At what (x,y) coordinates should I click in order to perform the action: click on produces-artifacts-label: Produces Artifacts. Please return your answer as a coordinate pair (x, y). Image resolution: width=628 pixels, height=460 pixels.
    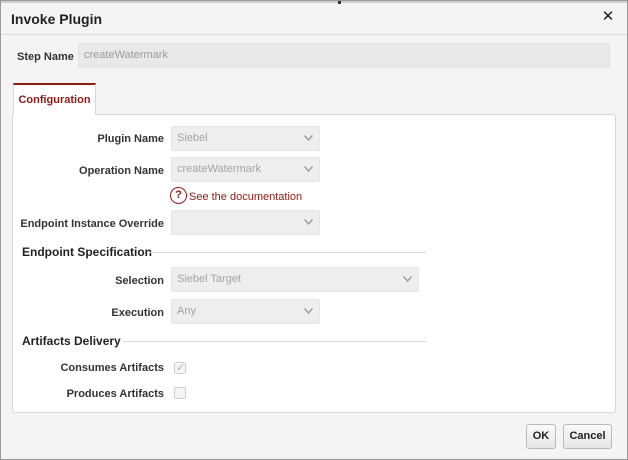
    Looking at the image, I should click on (115, 394).